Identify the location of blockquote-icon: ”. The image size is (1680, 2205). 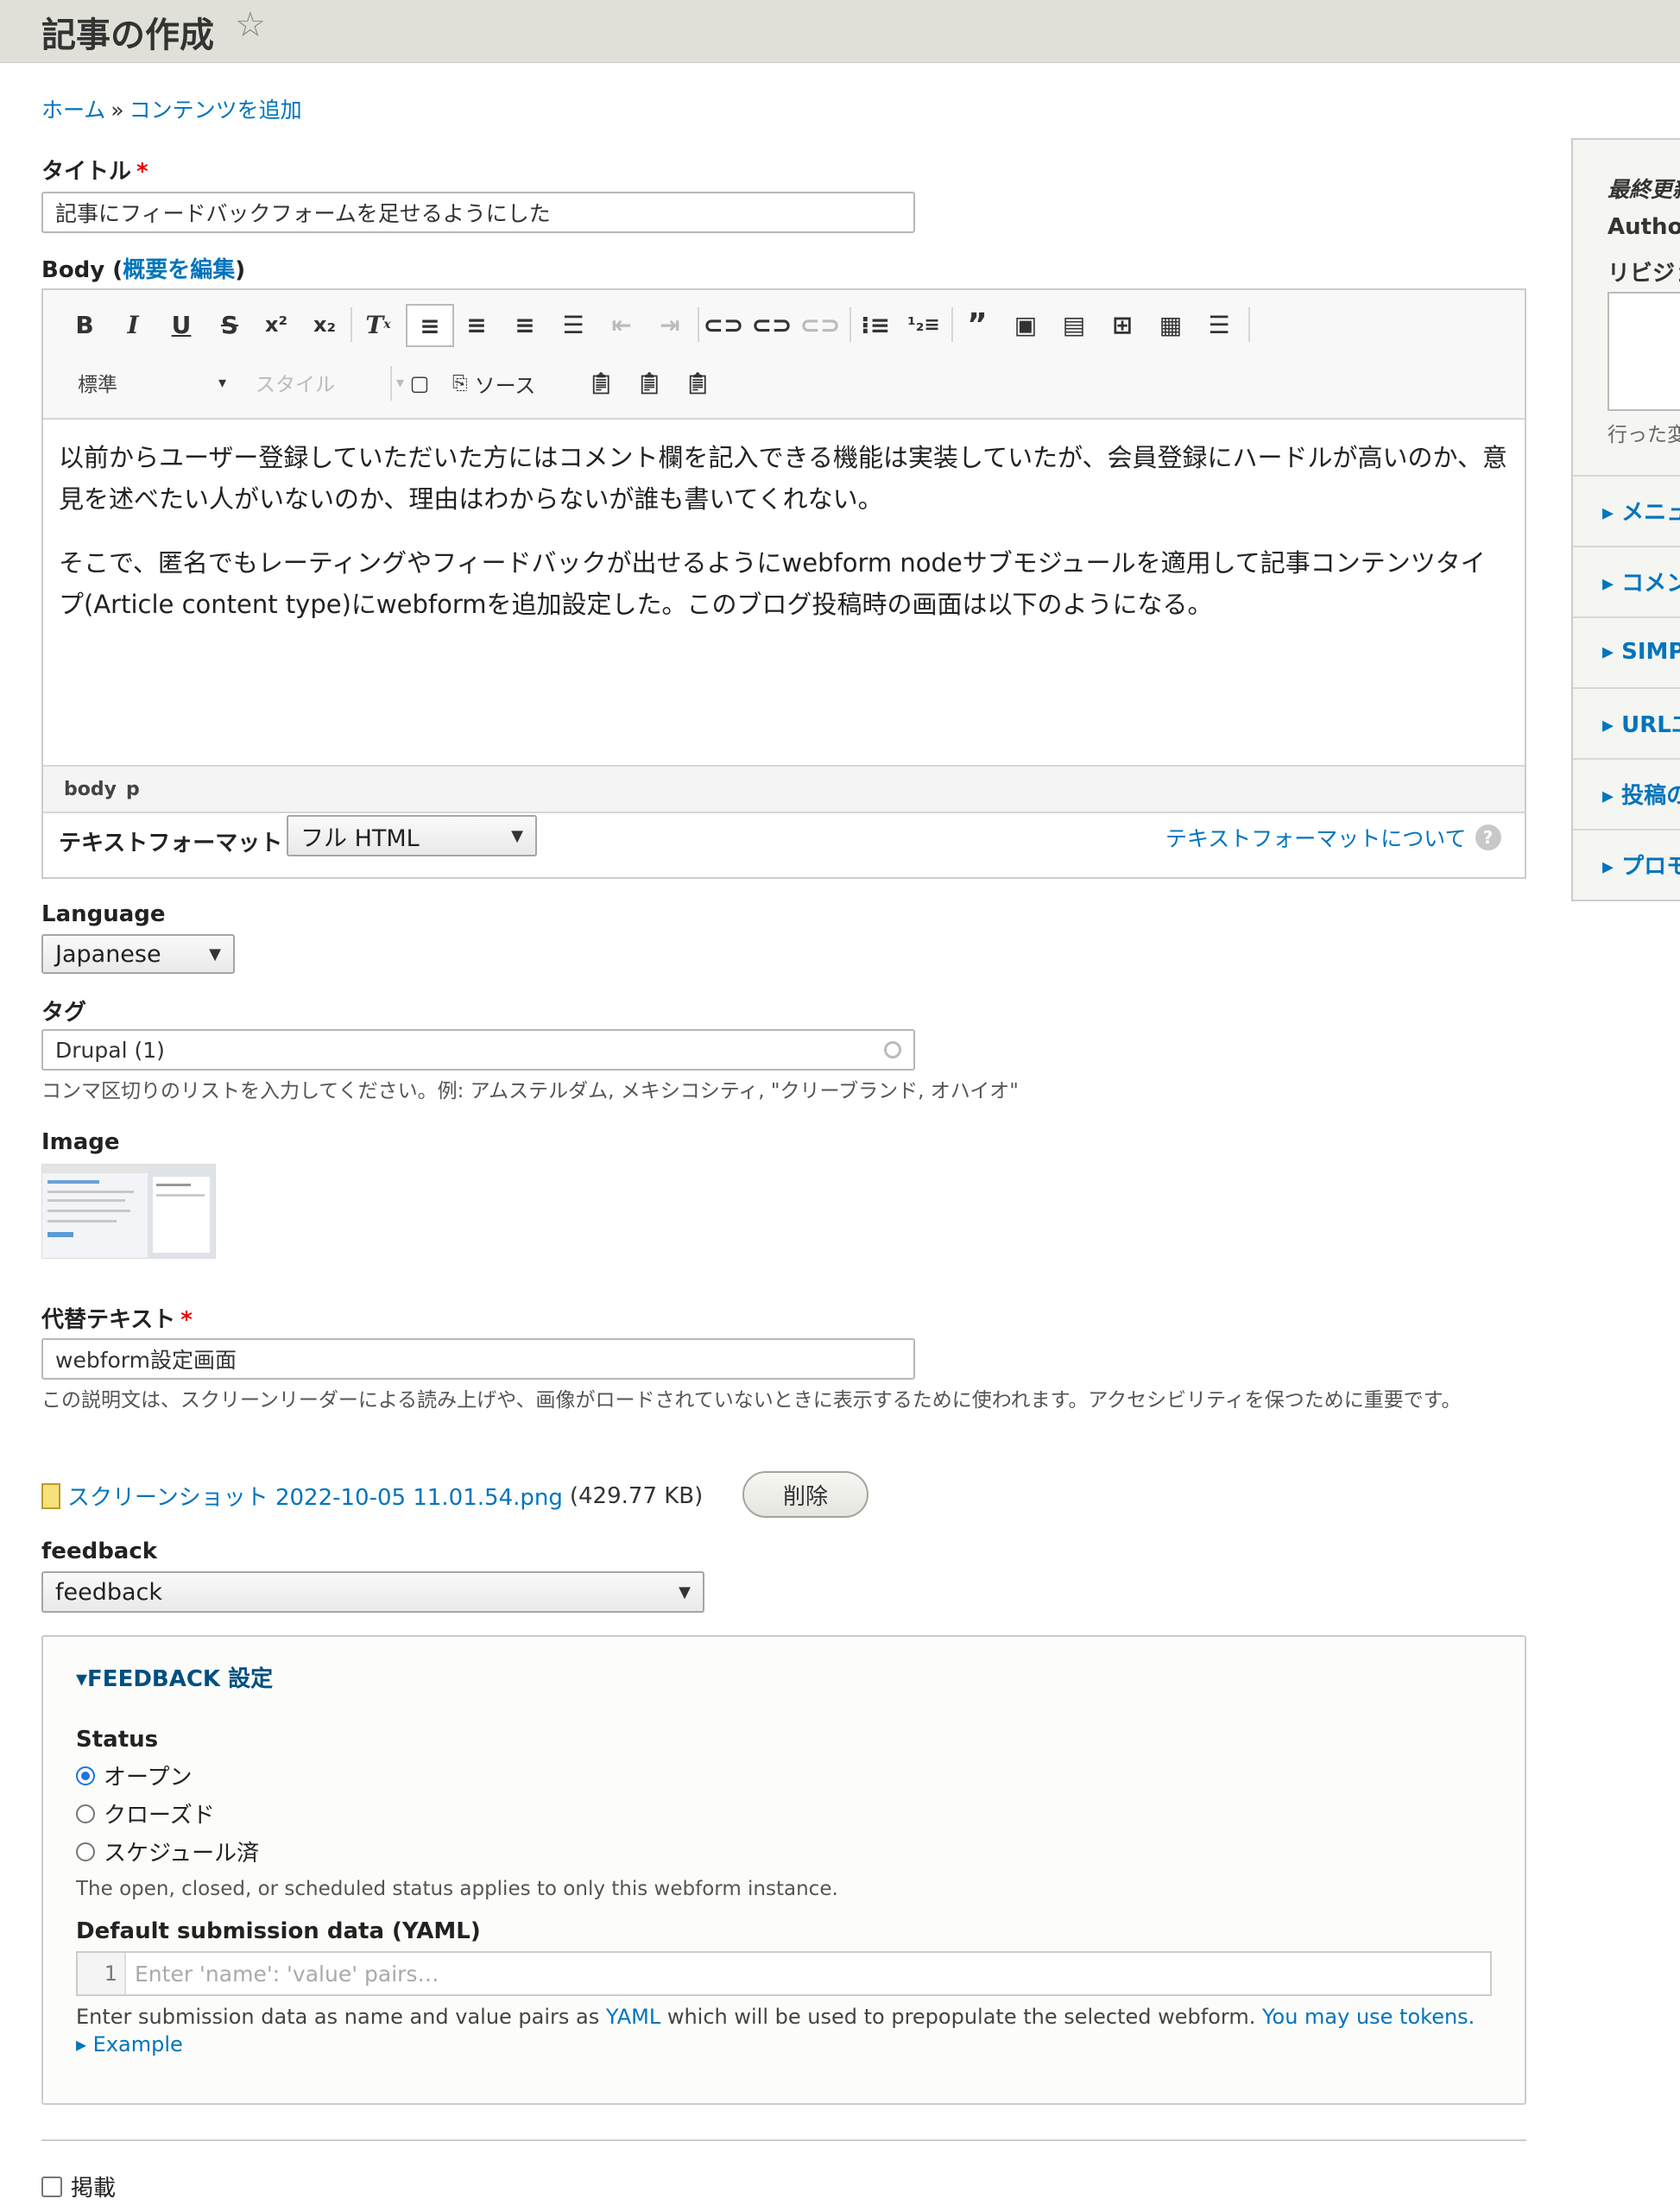
(977, 325).